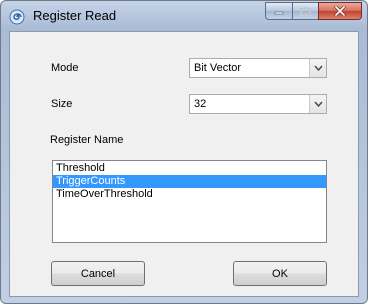 The width and height of the screenshot is (368, 304). I want to click on mode-dropdown: Bit Vector, so click(258, 68).